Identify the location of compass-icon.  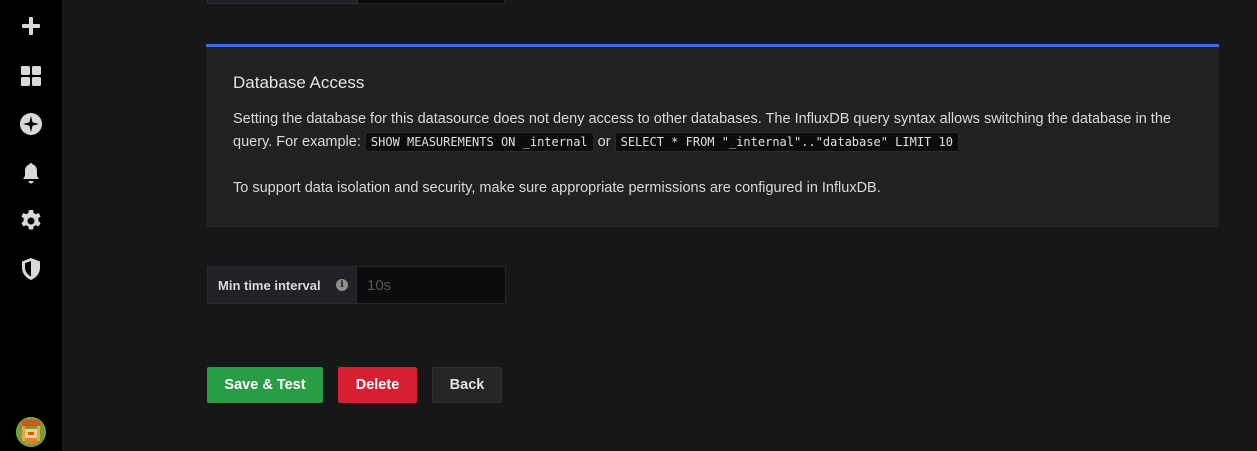
(31, 124).